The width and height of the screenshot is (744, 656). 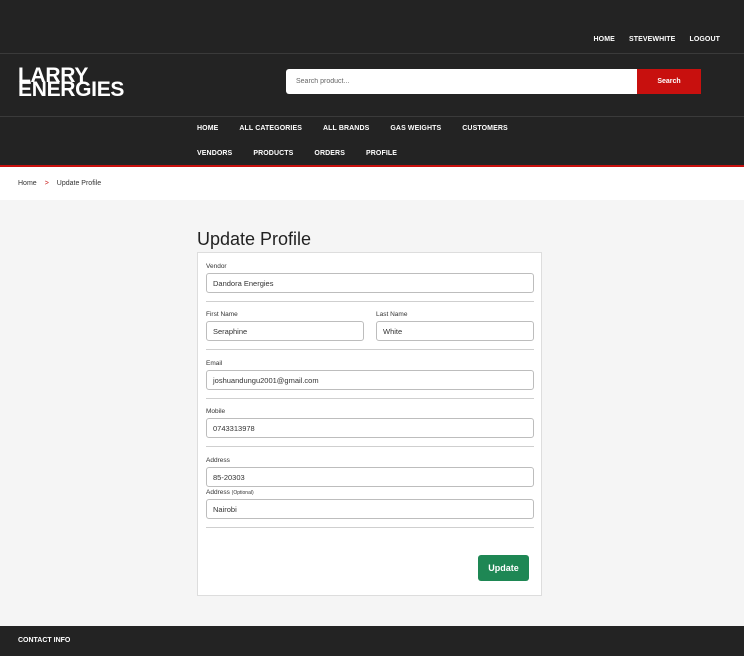 What do you see at coordinates (270, 128) in the screenshot?
I see `nav-item-all-categories: ALL CATEGORIES` at bounding box center [270, 128].